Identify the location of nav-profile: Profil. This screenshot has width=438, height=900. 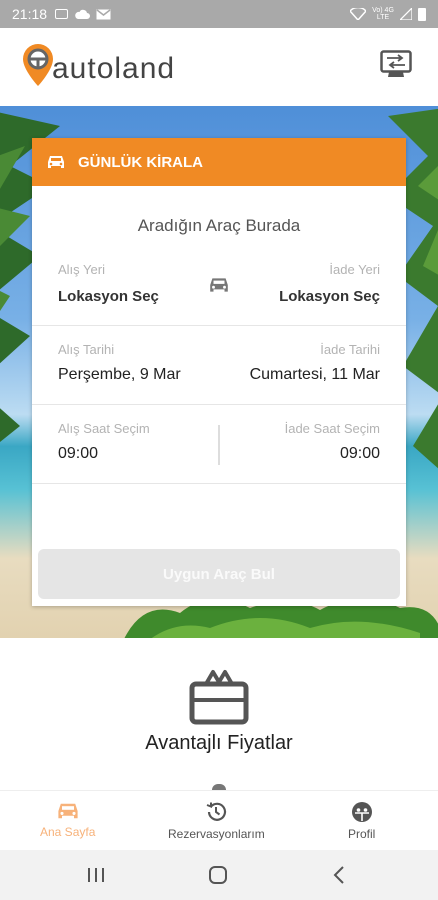
(361, 821).